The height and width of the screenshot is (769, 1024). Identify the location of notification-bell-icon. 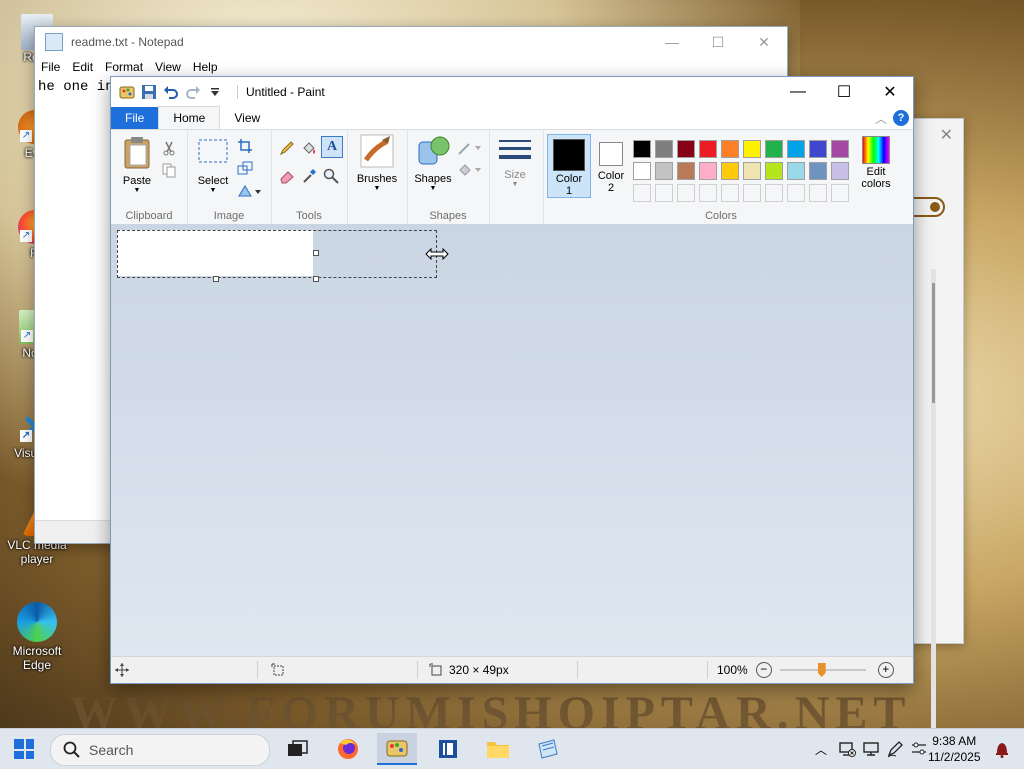
(1002, 749).